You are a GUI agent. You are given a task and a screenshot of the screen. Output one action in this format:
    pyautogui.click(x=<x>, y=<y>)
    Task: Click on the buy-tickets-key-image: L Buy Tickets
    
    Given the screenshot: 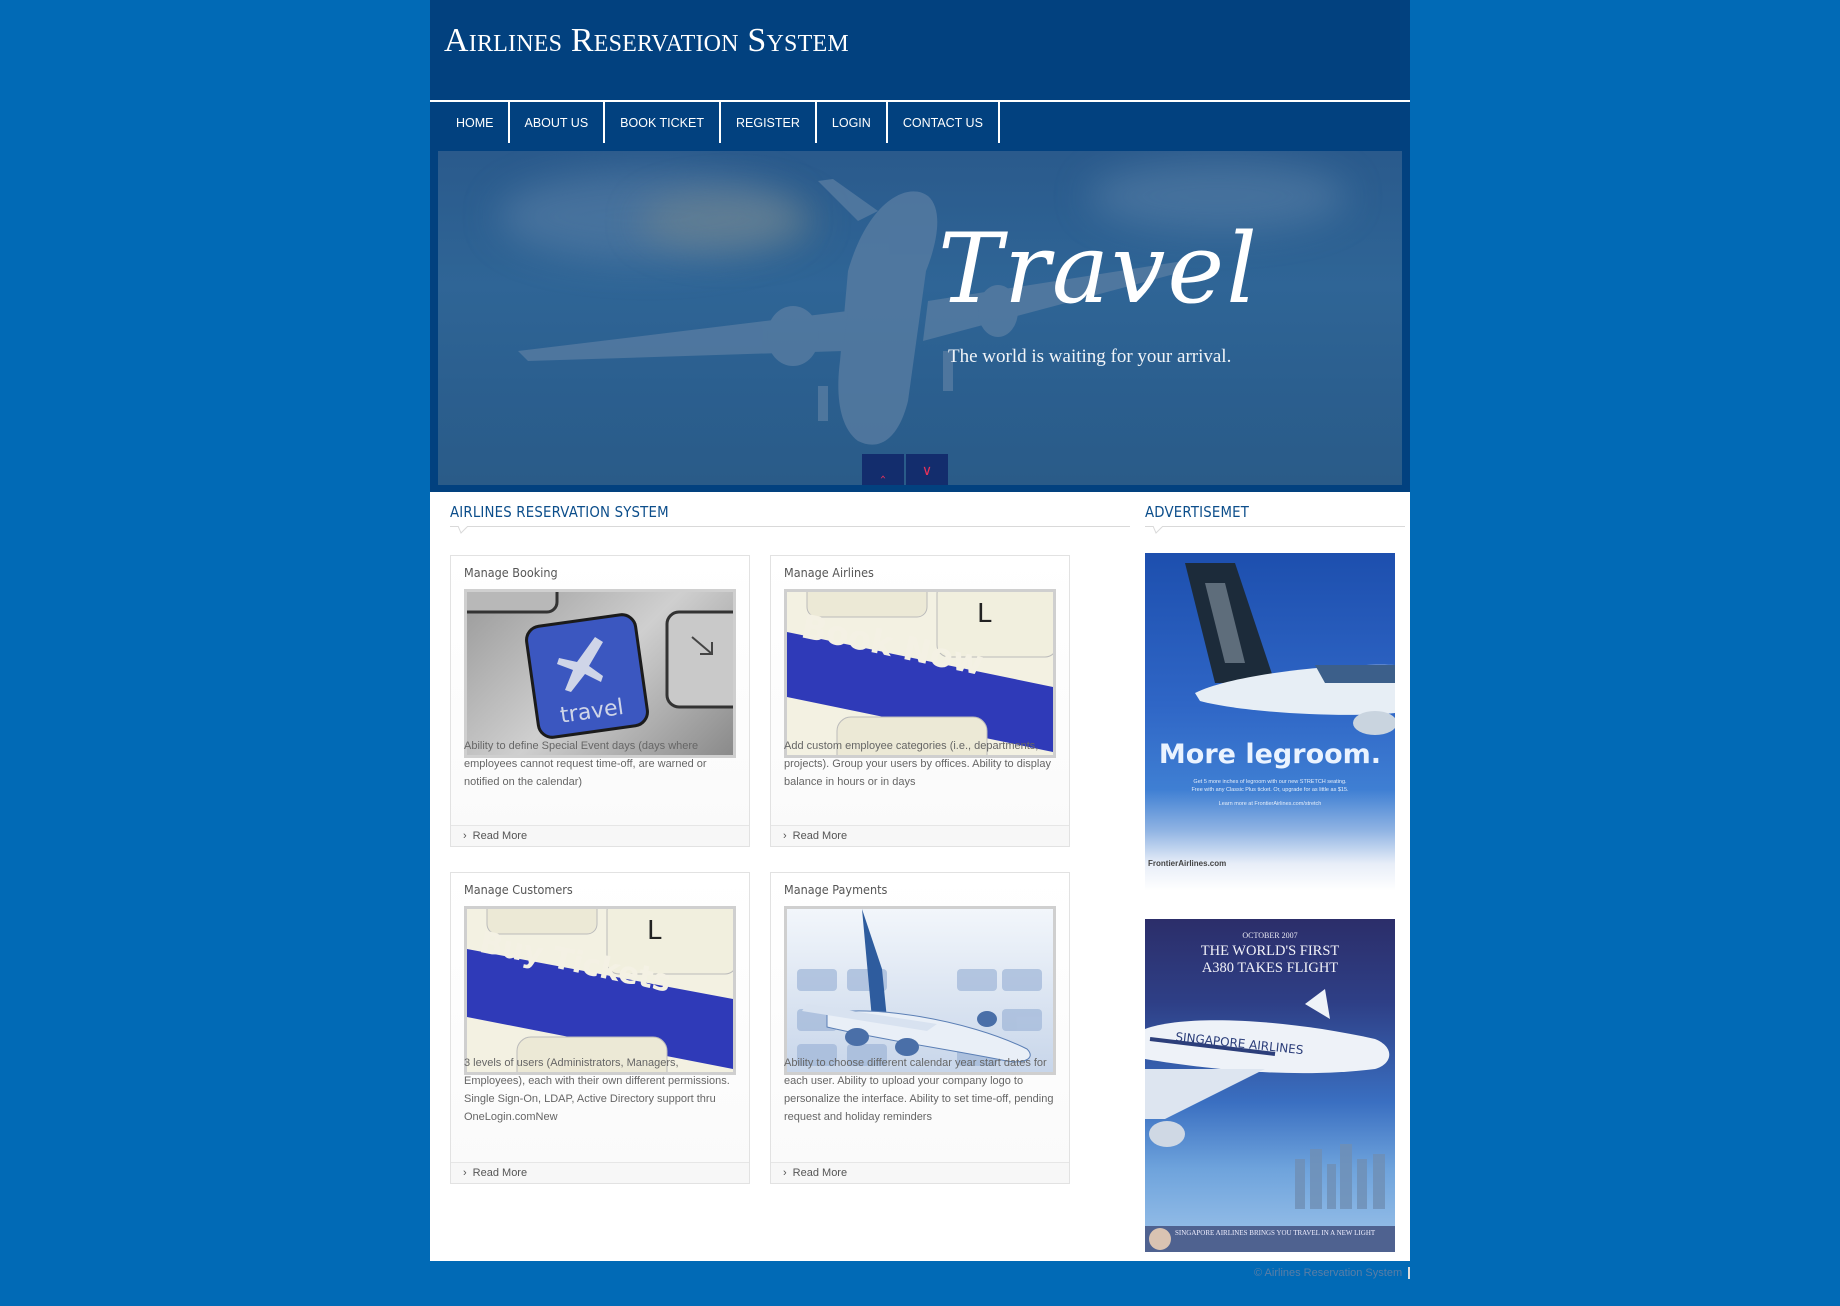 What is the action you would take?
    pyautogui.click(x=600, y=990)
    